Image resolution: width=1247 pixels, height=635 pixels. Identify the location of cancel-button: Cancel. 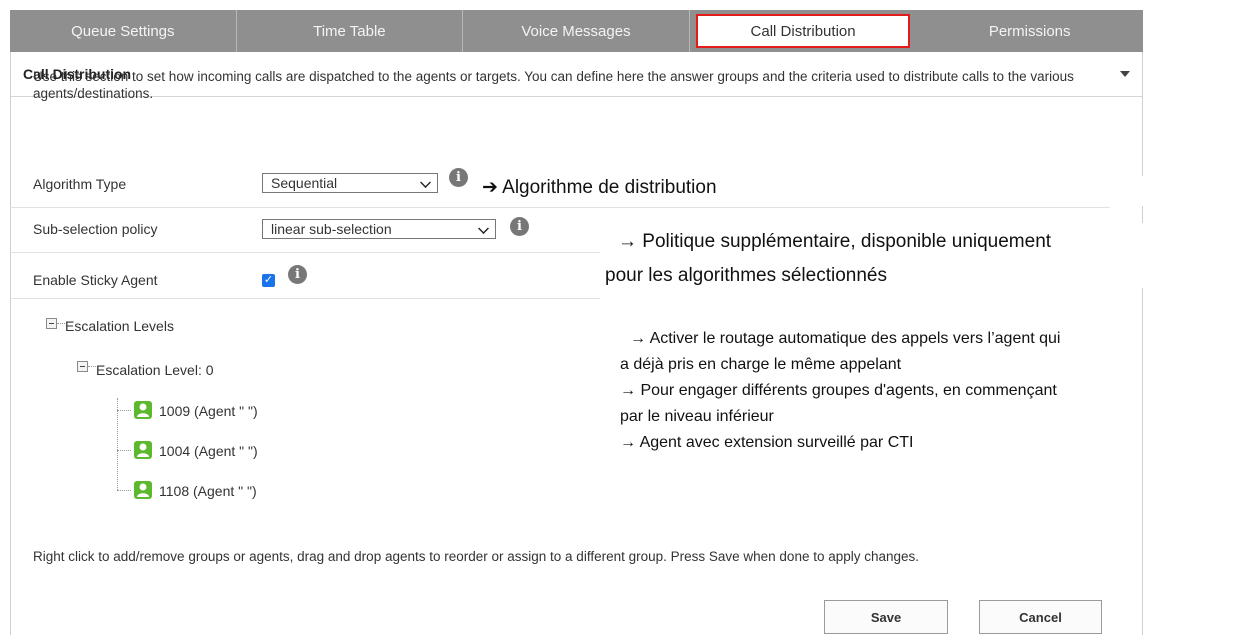
(1040, 617).